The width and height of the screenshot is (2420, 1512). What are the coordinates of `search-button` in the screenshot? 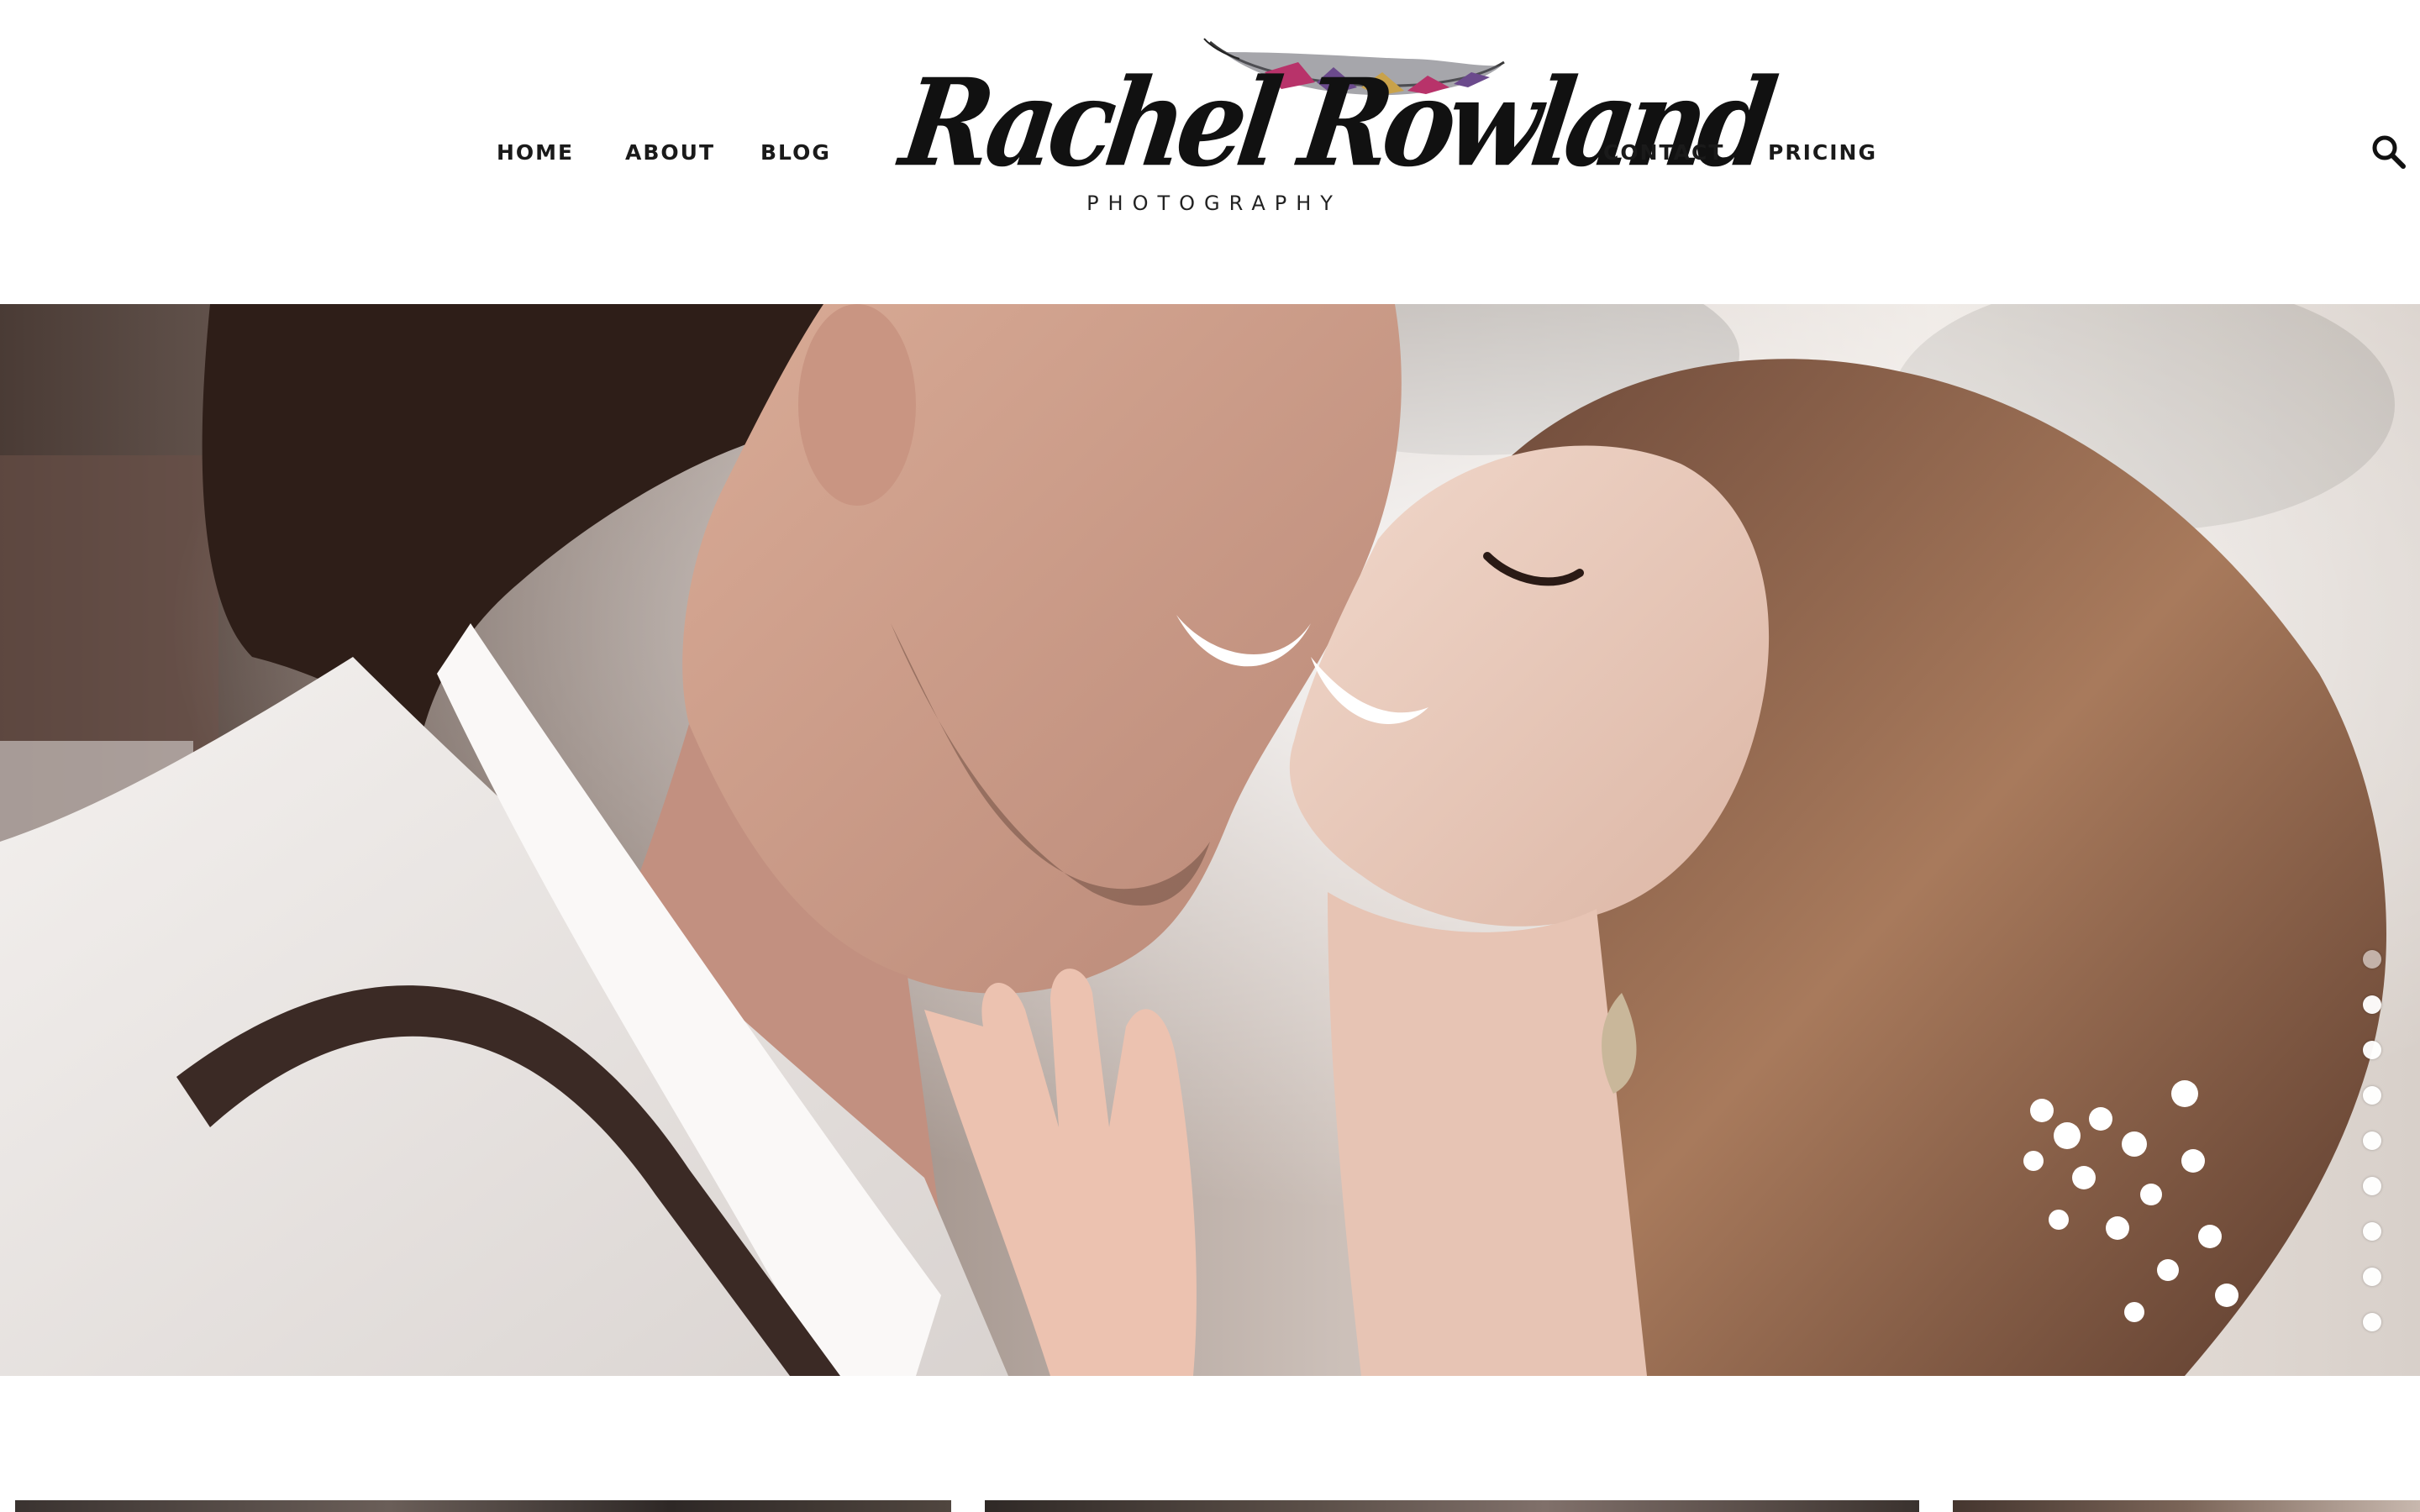 It's located at (2389, 152).